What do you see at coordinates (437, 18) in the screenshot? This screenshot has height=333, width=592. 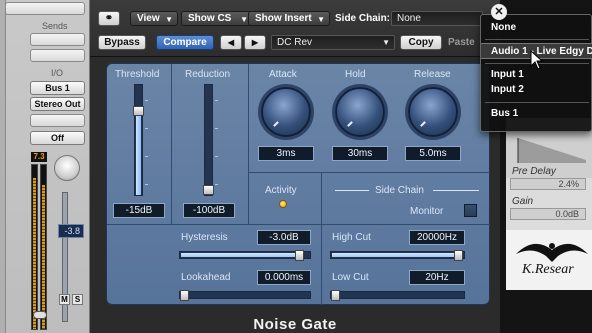 I see `side-chain-select: None` at bounding box center [437, 18].